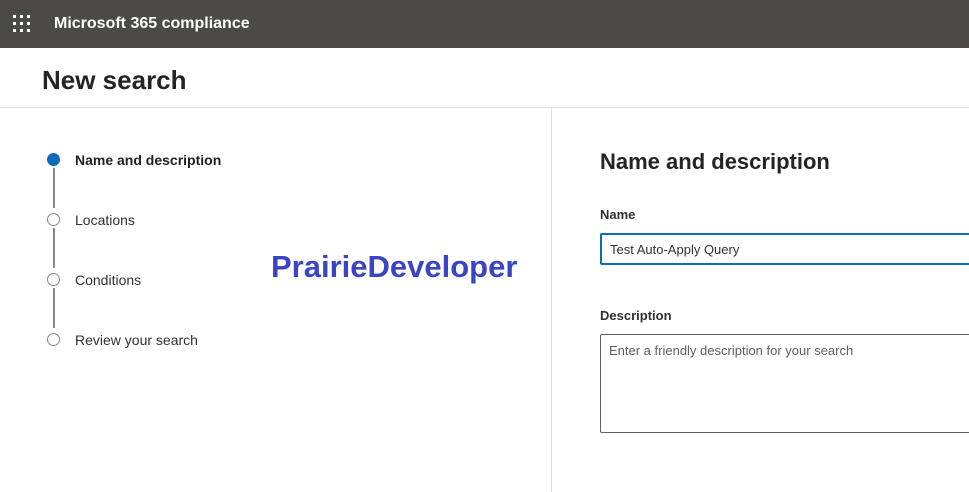  Describe the element at coordinates (136, 340) in the screenshot. I see `wizard-step-label: Review your search` at that location.